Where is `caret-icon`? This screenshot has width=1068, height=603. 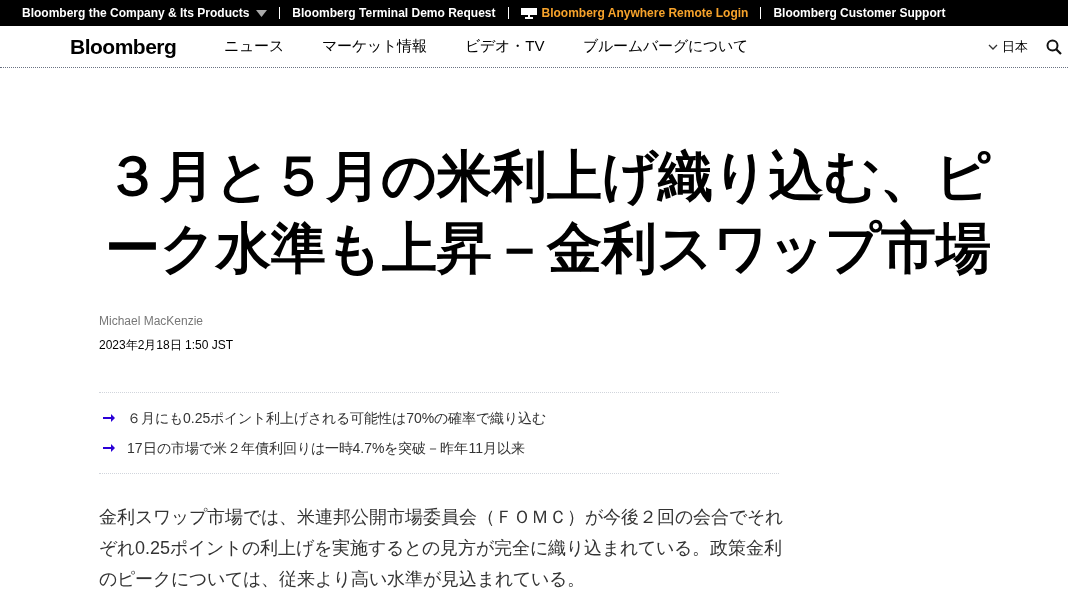 caret-icon is located at coordinates (262, 13).